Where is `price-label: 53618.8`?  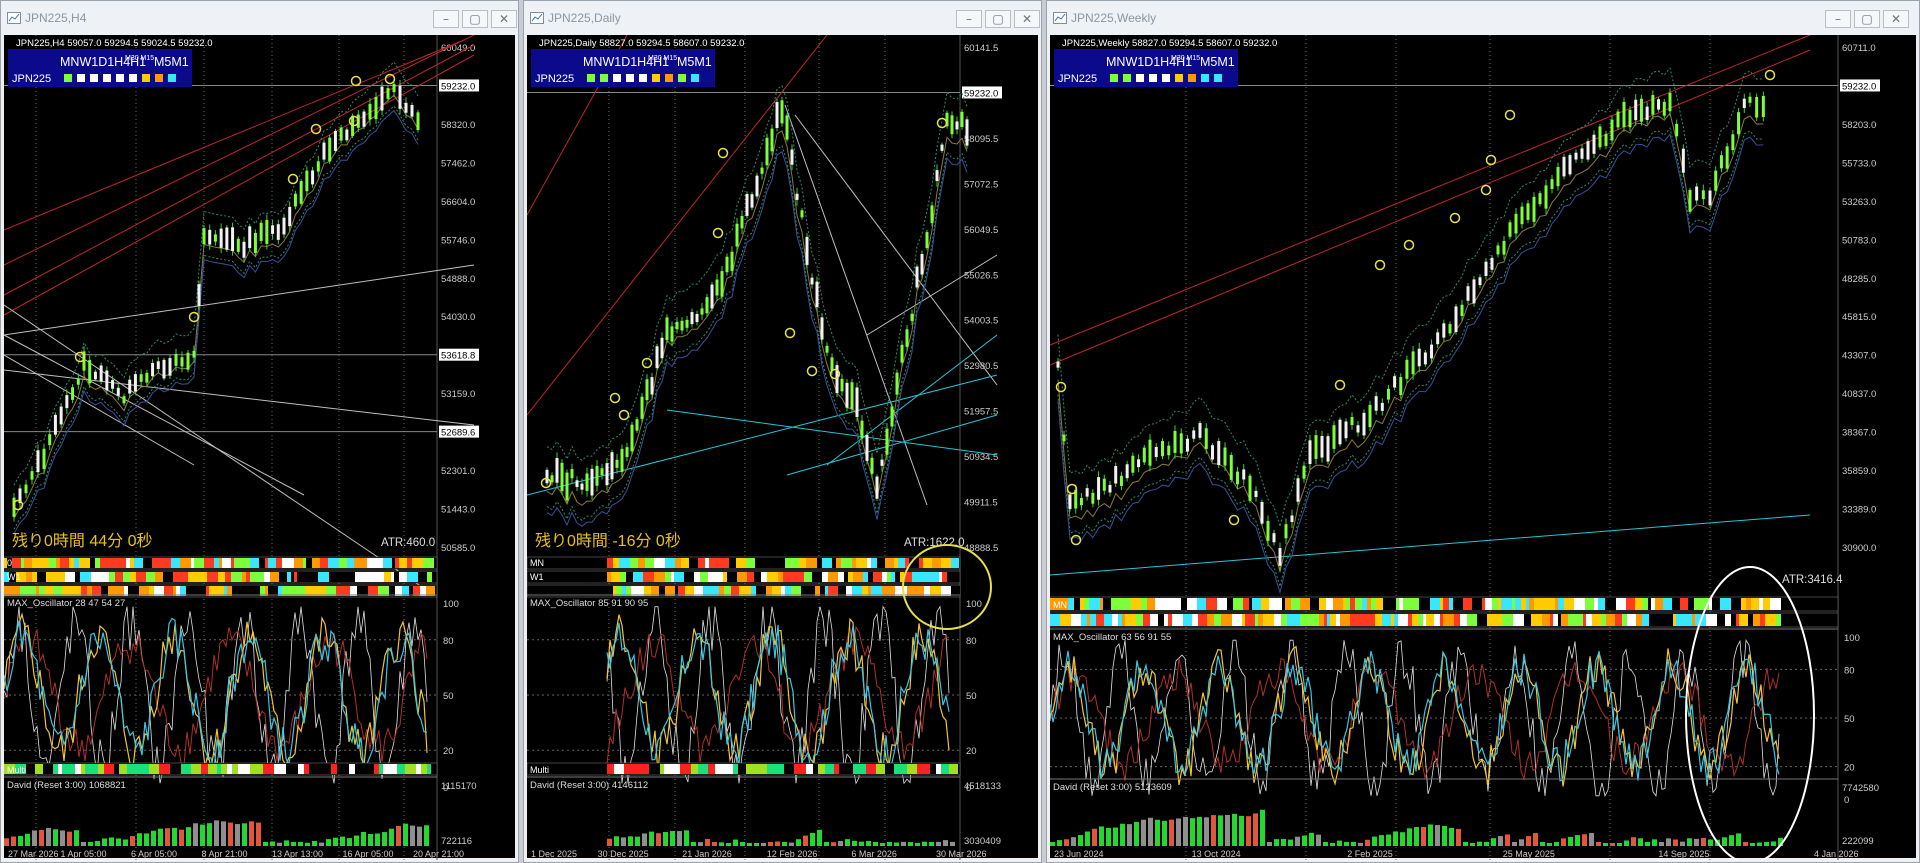 price-label: 53618.8 is located at coordinates (458, 356).